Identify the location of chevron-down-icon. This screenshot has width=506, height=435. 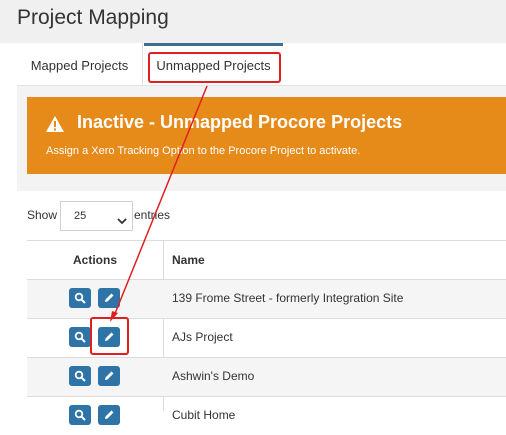
(122, 218).